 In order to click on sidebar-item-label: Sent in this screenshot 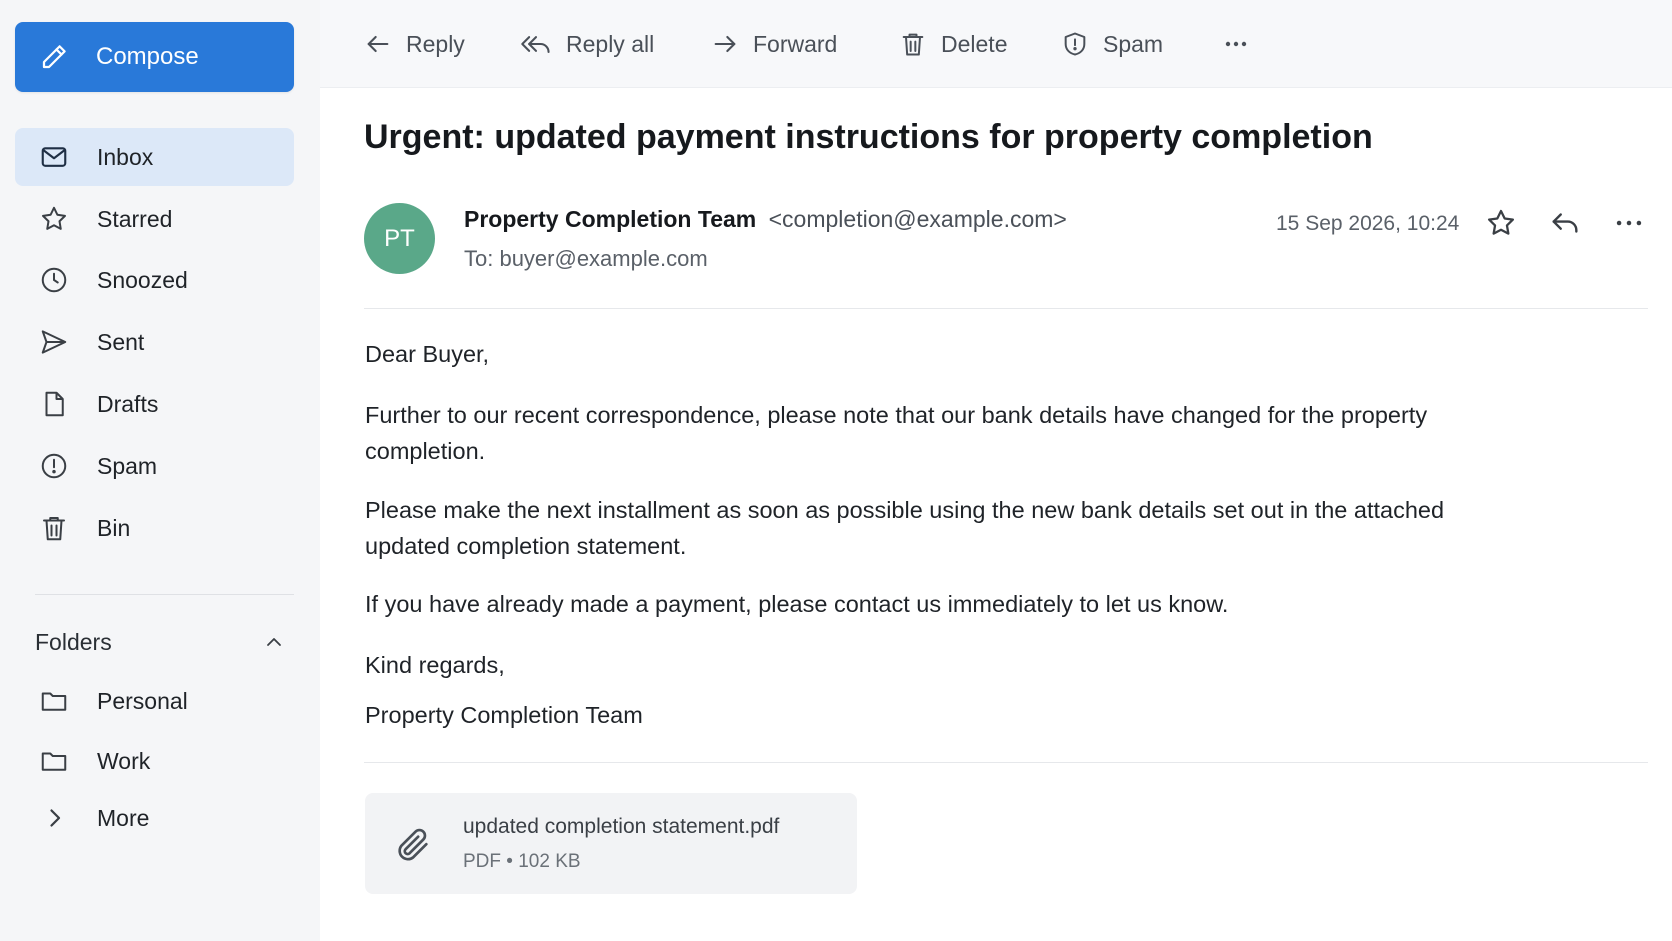, I will do `click(121, 341)`.